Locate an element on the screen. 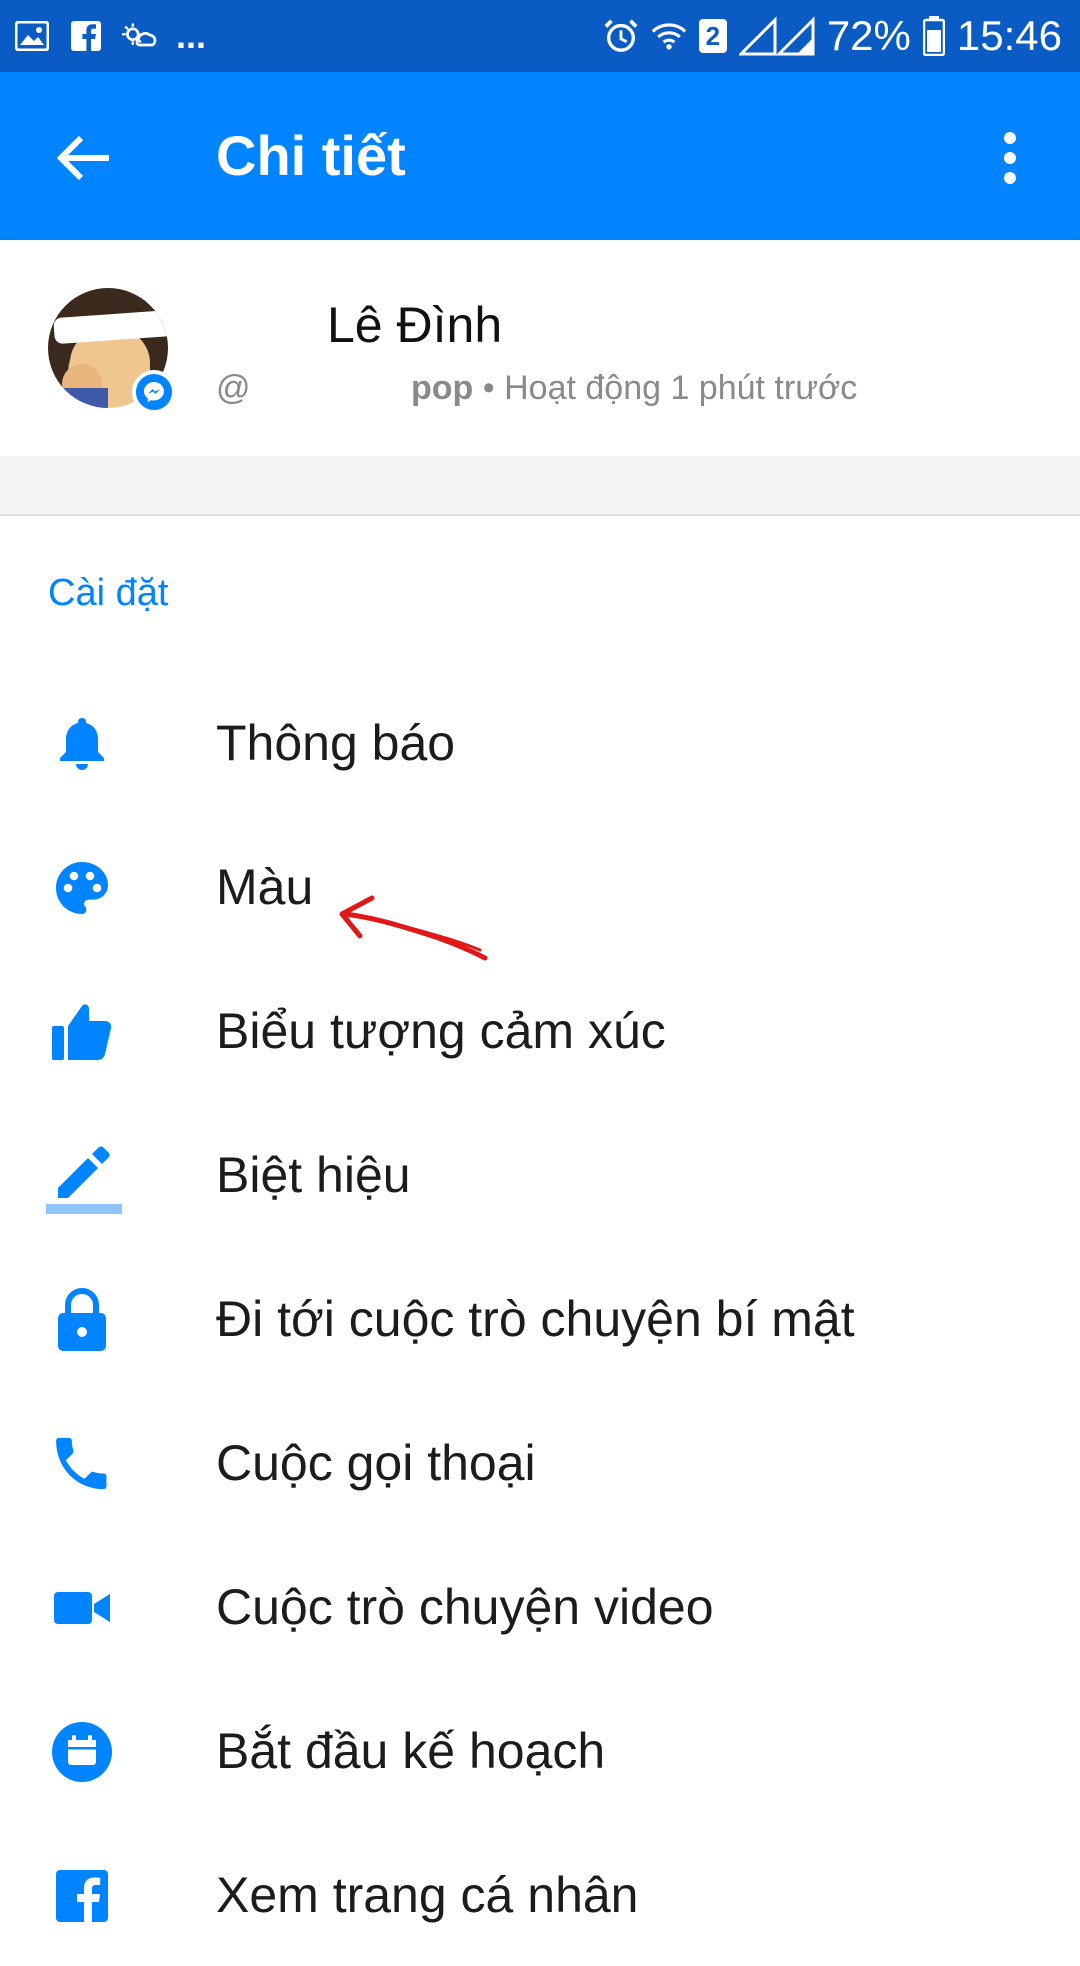 The image size is (1080, 1966). more-vert-icon is located at coordinates (1010, 158).